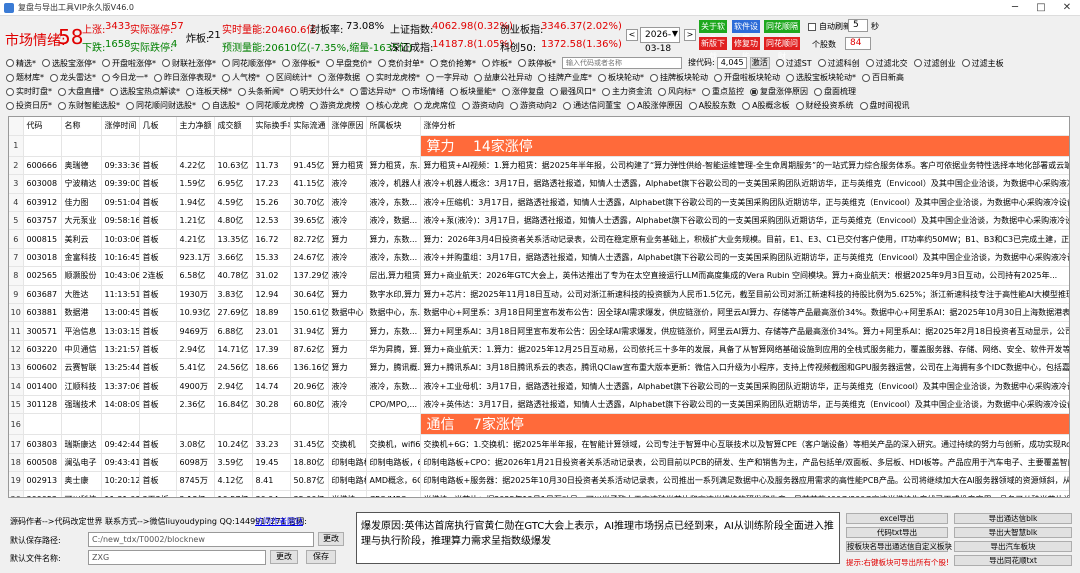 This screenshot has width=1080, height=573. Describe the element at coordinates (632, 35) in the screenshot. I see `prev-date-button: <` at that location.